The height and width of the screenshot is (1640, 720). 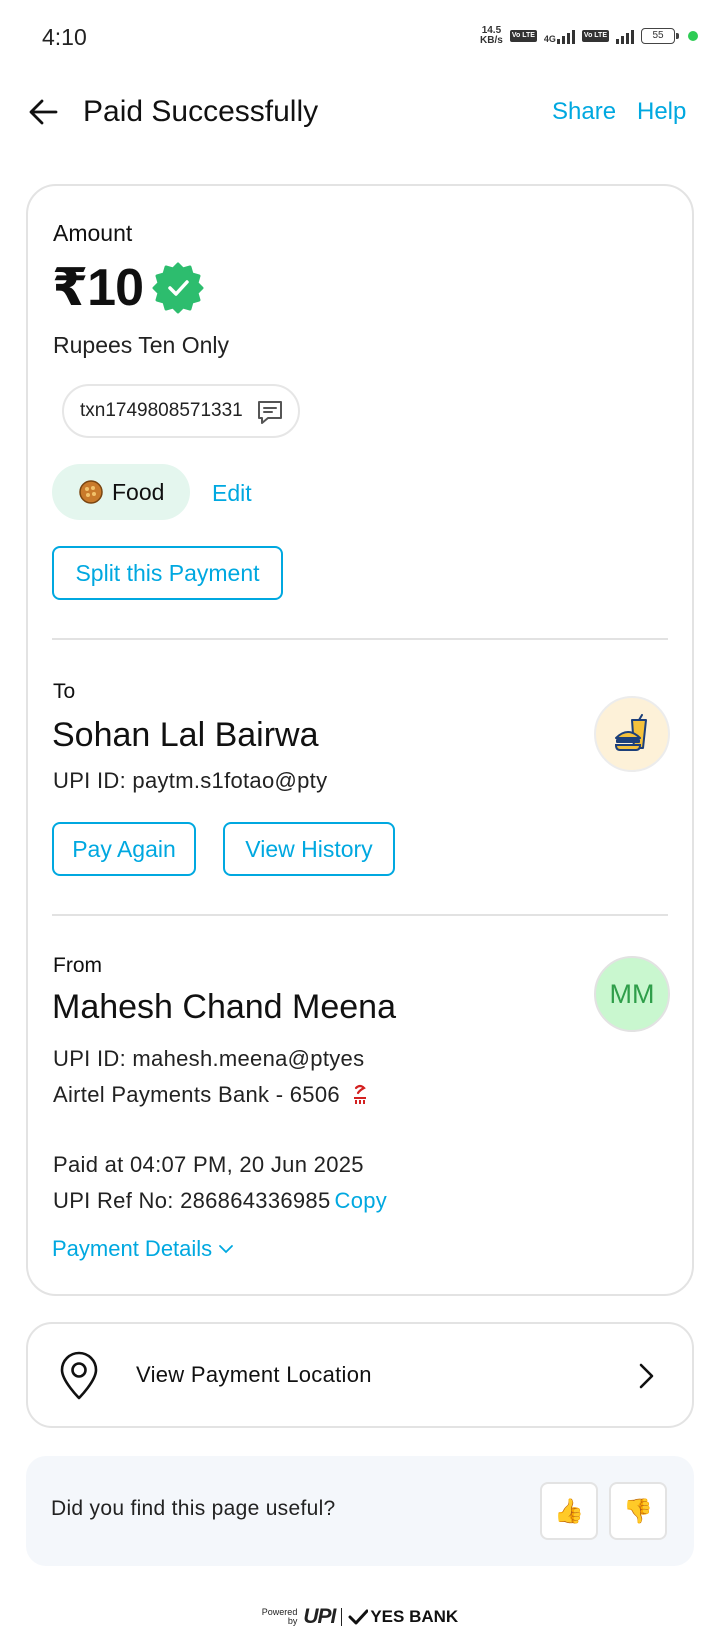 I want to click on upi-logo: UPI, so click(x=319, y=1616).